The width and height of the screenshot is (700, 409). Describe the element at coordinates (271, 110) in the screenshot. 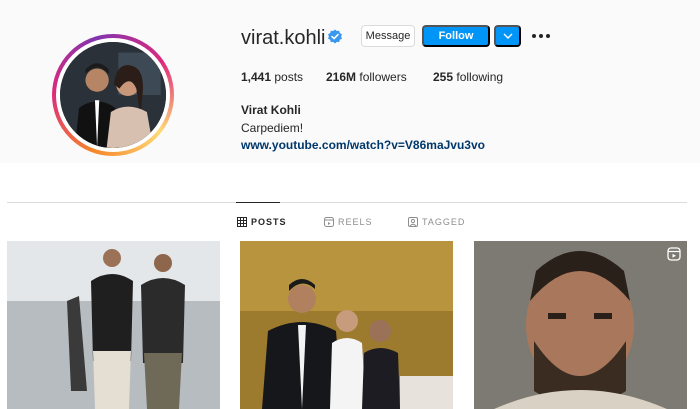

I see `profile-full-name: Virat Kohli` at that location.